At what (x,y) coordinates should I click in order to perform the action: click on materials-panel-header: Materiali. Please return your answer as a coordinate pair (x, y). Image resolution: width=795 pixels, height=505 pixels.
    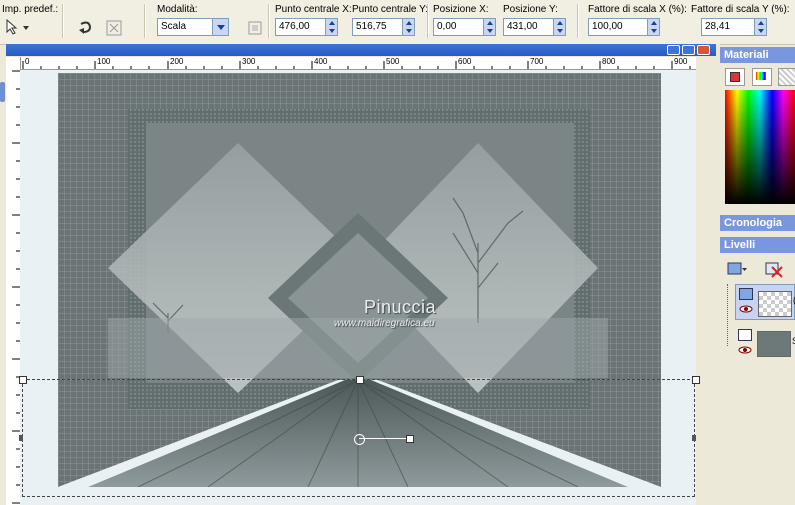
    Looking at the image, I should click on (757, 55).